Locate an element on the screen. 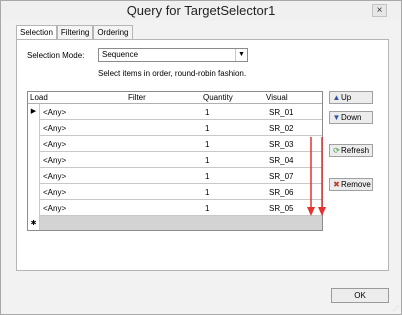  table-row: <Any> 1 SR_05 is located at coordinates (175, 208).